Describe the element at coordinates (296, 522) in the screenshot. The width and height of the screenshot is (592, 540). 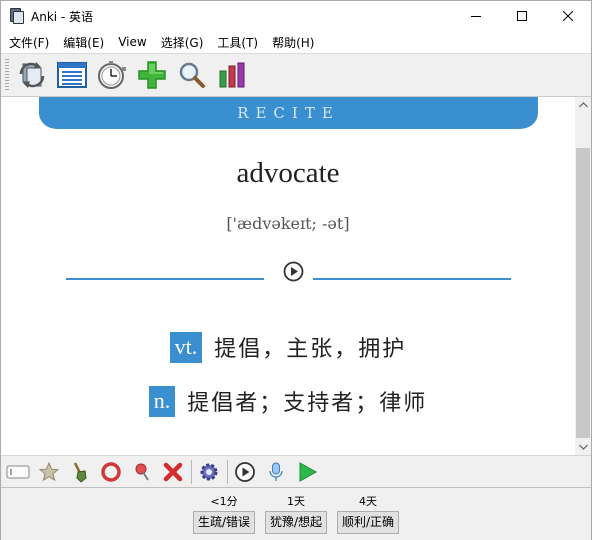
I see `answer-hard-button: 犹豫/想起` at that location.